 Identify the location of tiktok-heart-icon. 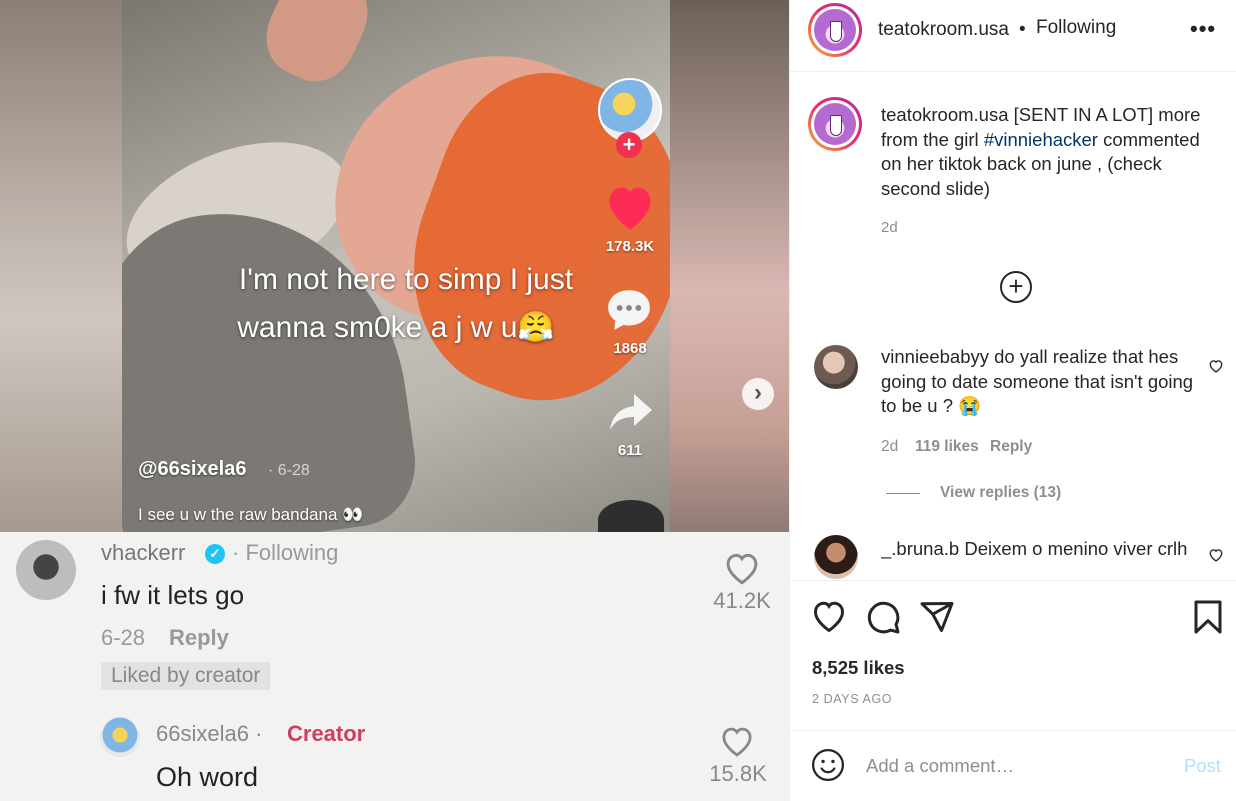
(630, 208).